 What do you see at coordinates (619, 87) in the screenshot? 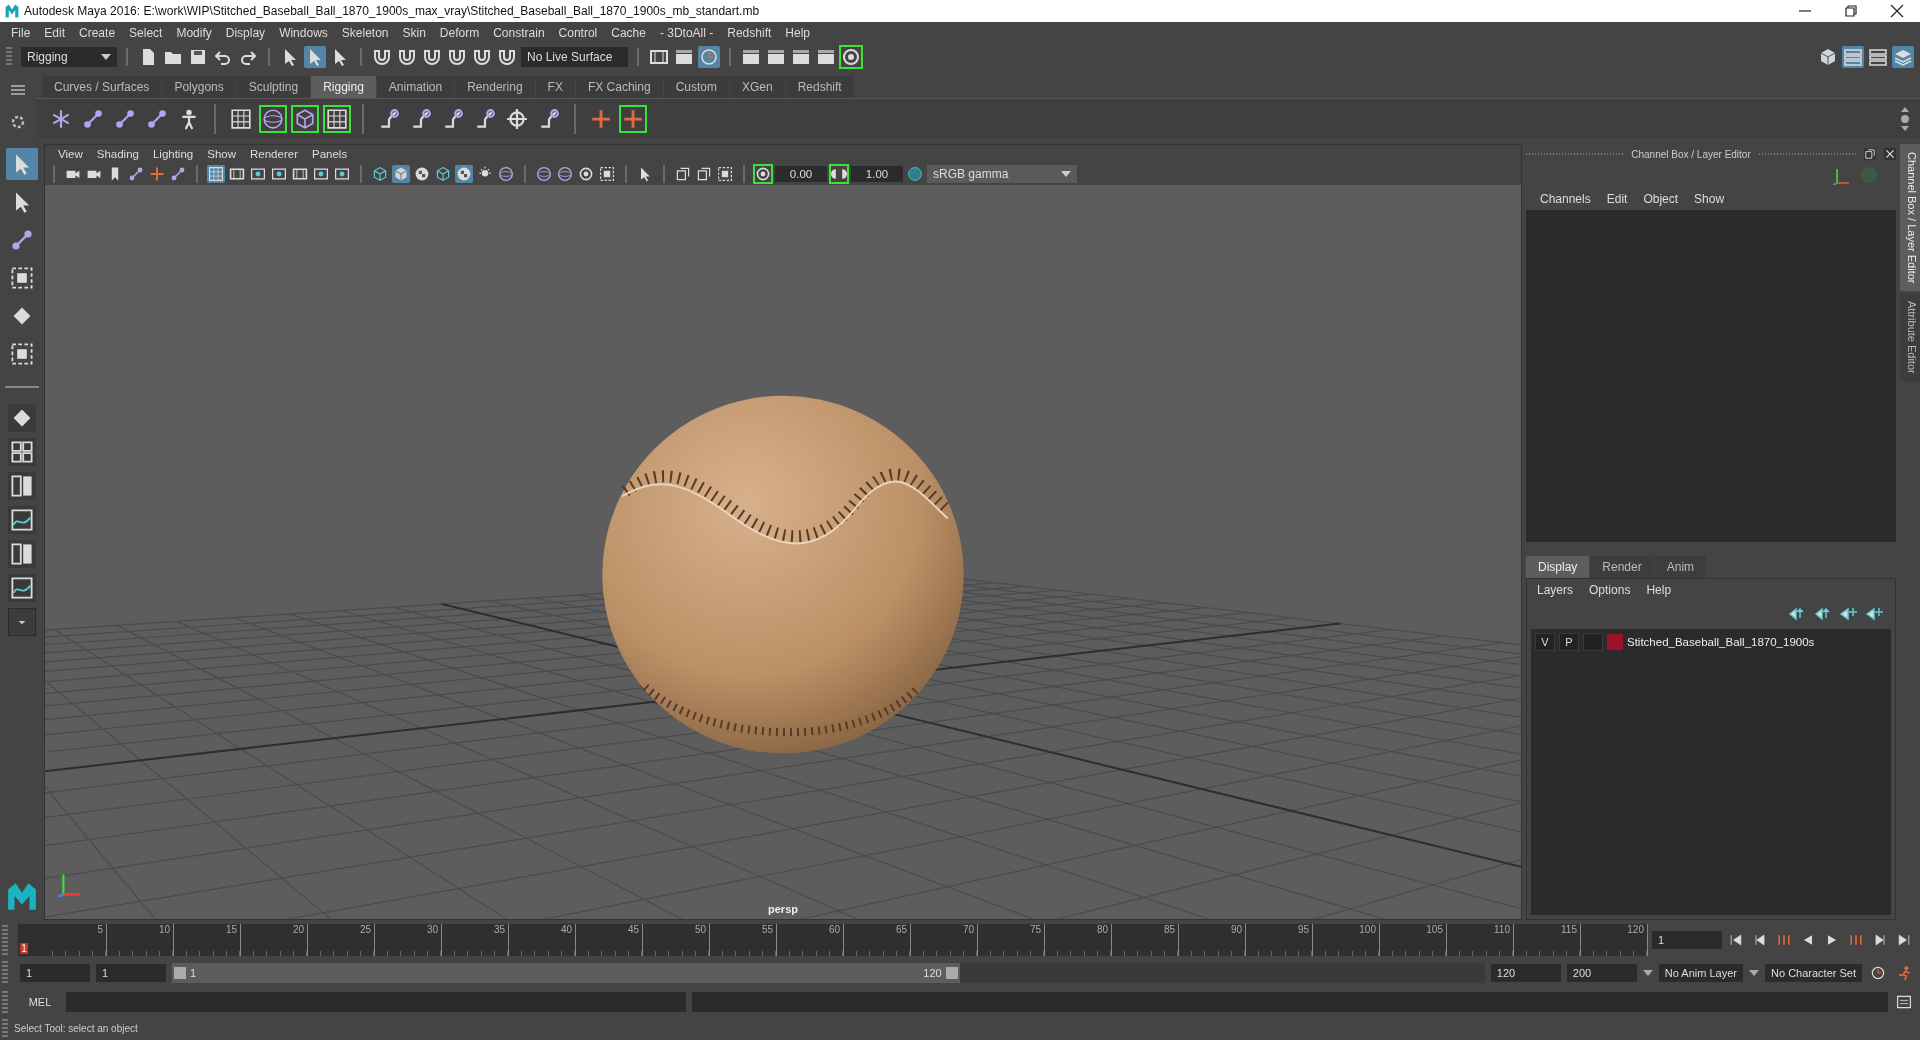
I see `shelf-tab: FX Caching` at bounding box center [619, 87].